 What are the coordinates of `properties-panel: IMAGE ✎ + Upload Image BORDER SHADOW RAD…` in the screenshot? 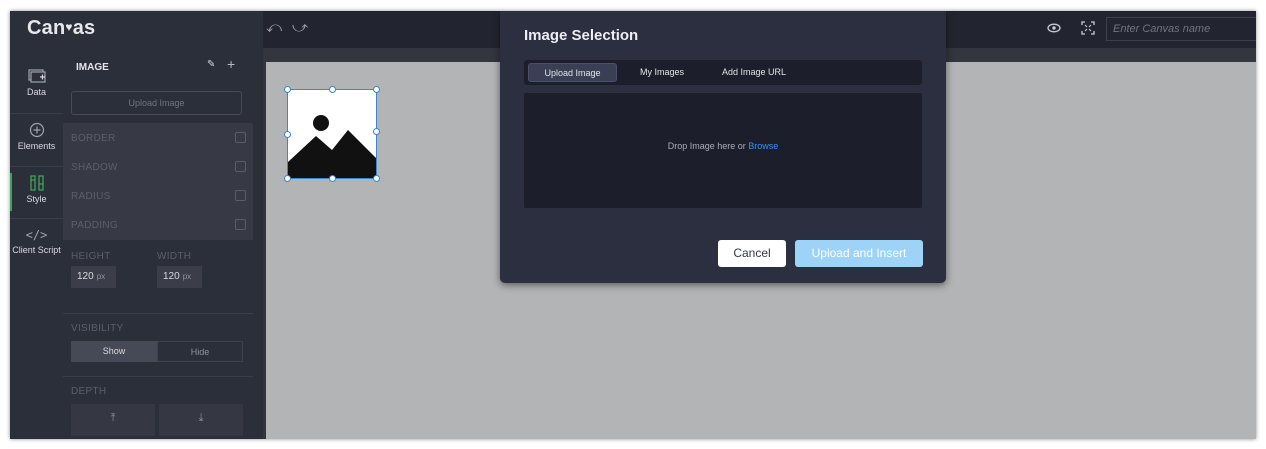 It's located at (163, 243).